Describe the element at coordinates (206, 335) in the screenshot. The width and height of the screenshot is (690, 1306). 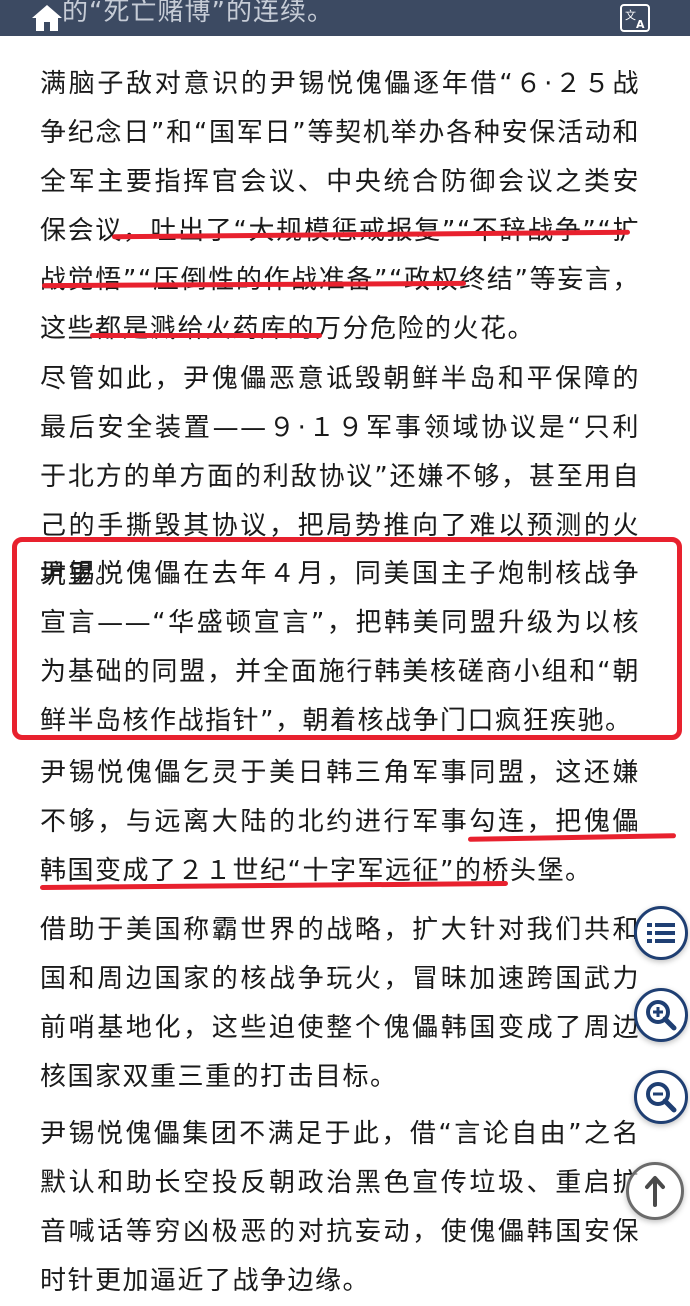
I see `highlight-underline` at that location.